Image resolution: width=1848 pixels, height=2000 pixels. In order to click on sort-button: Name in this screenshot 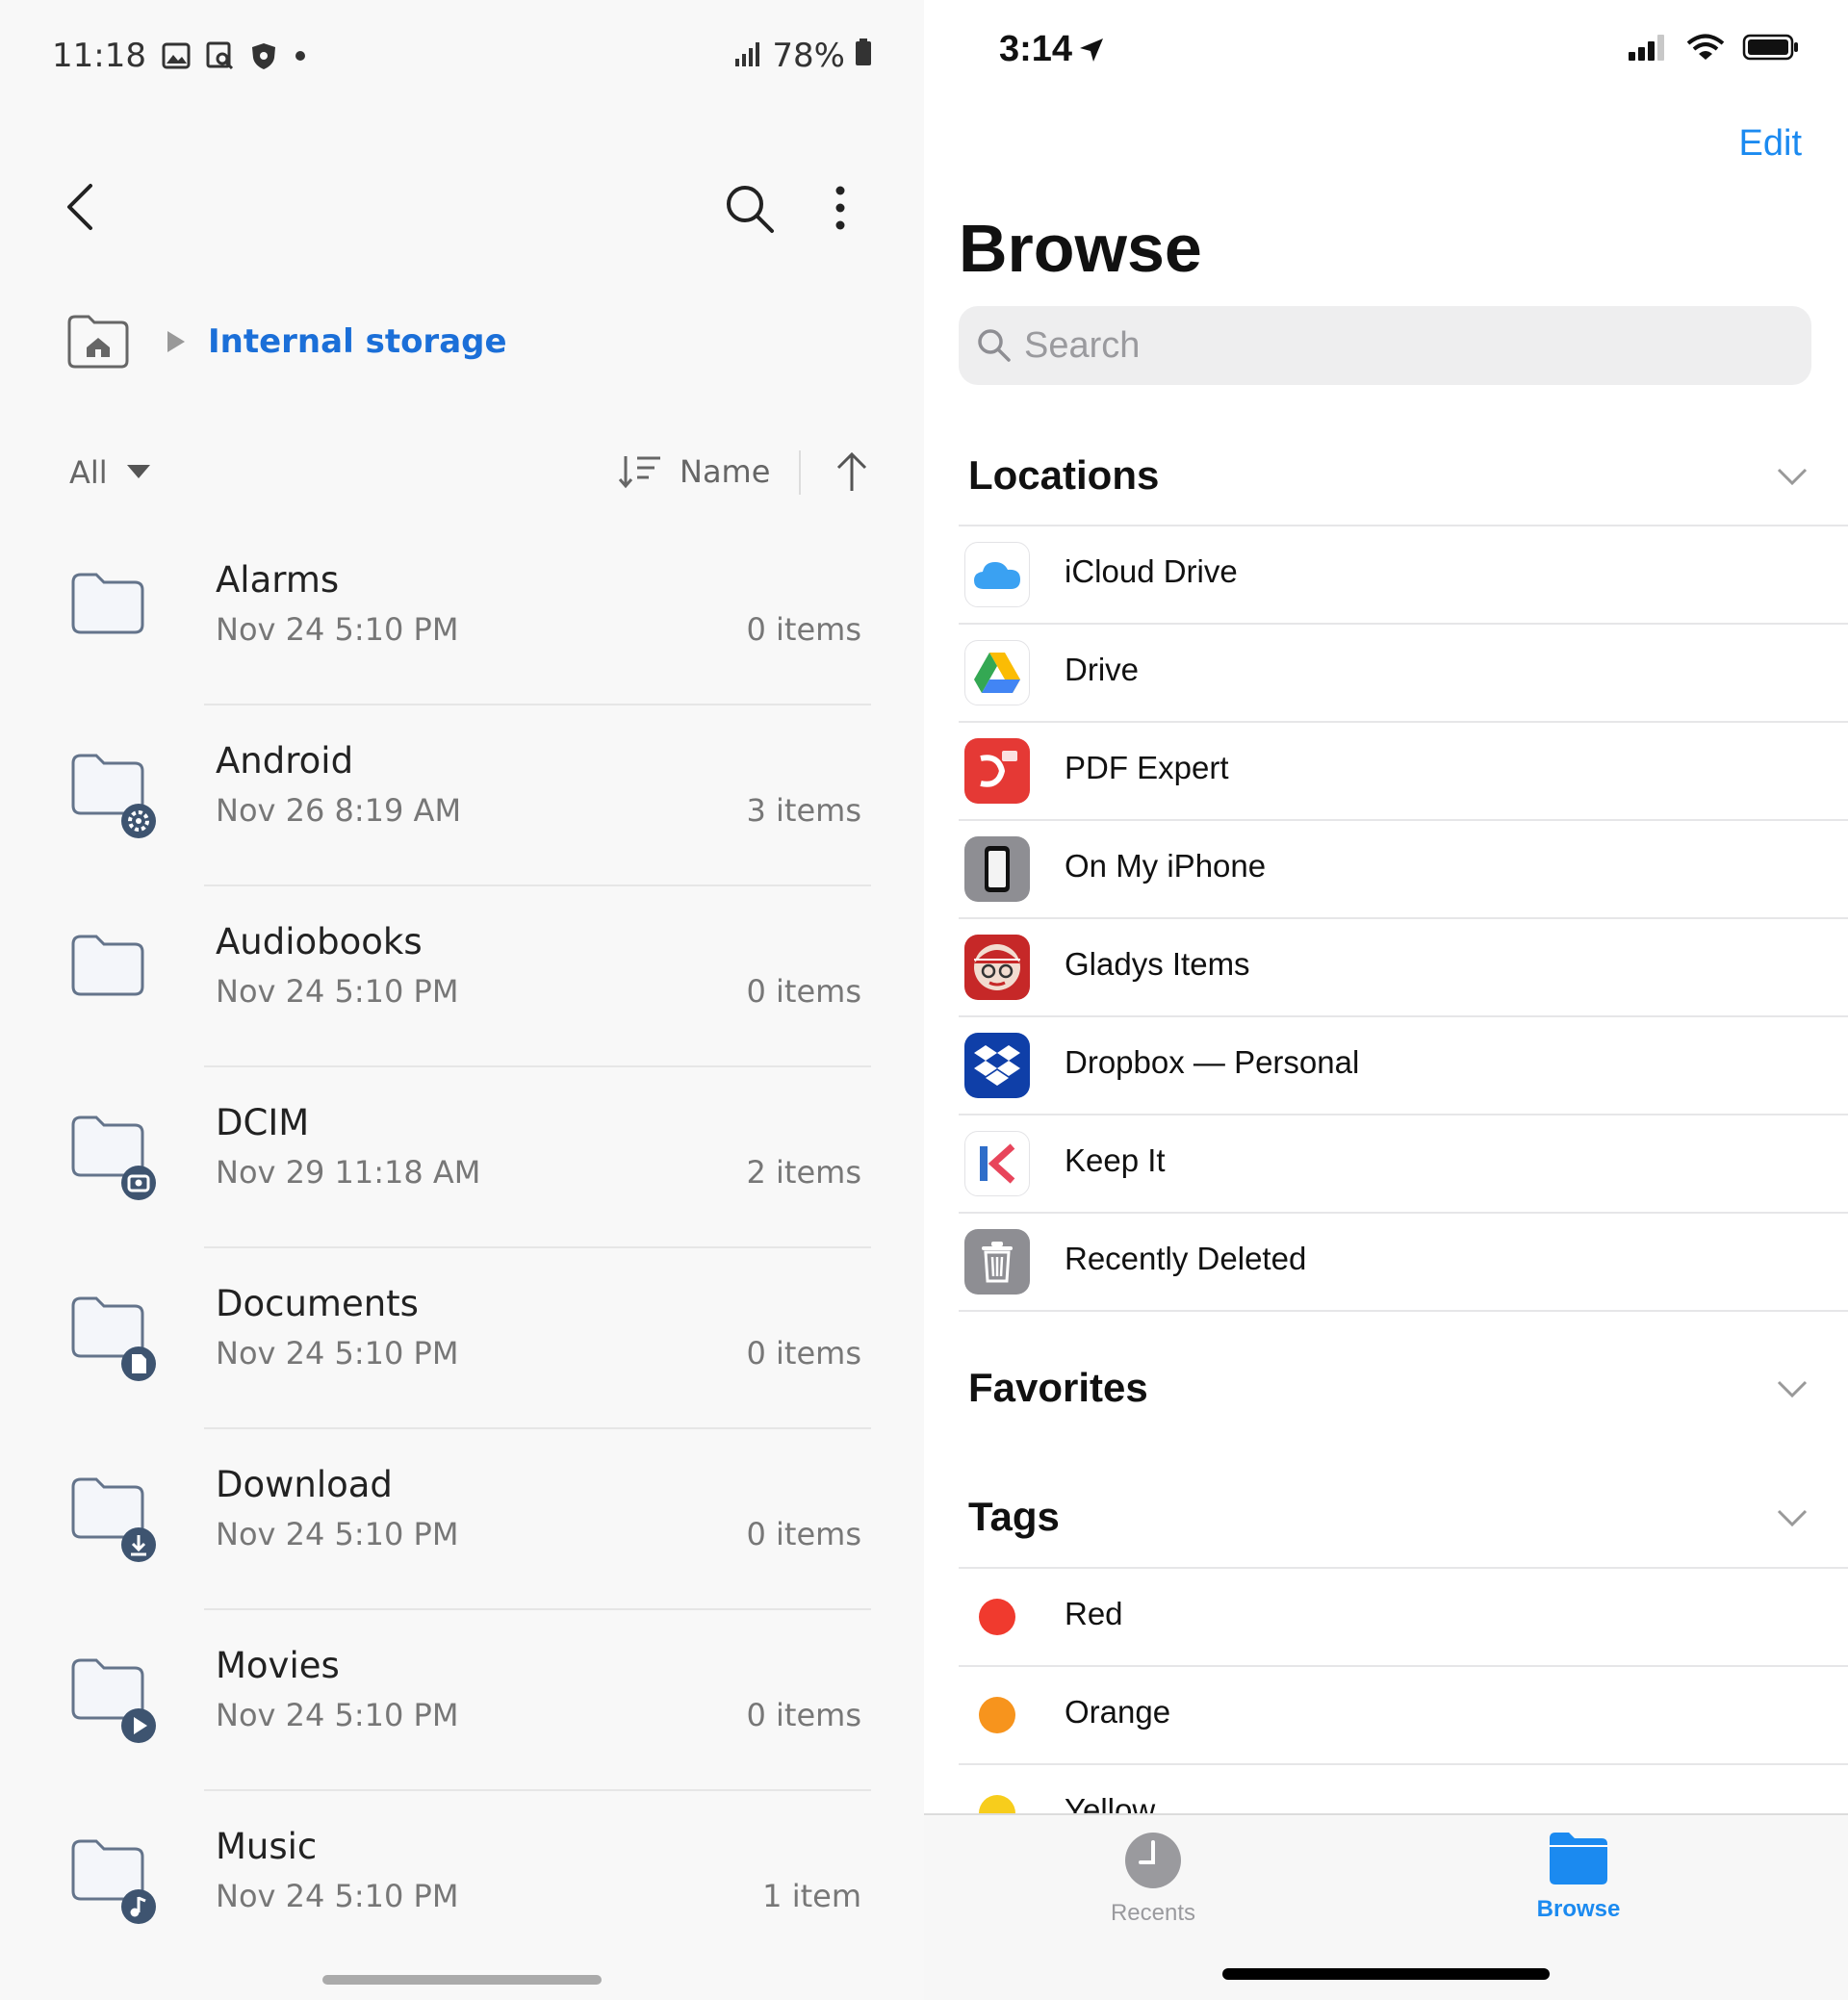, I will do `click(694, 471)`.